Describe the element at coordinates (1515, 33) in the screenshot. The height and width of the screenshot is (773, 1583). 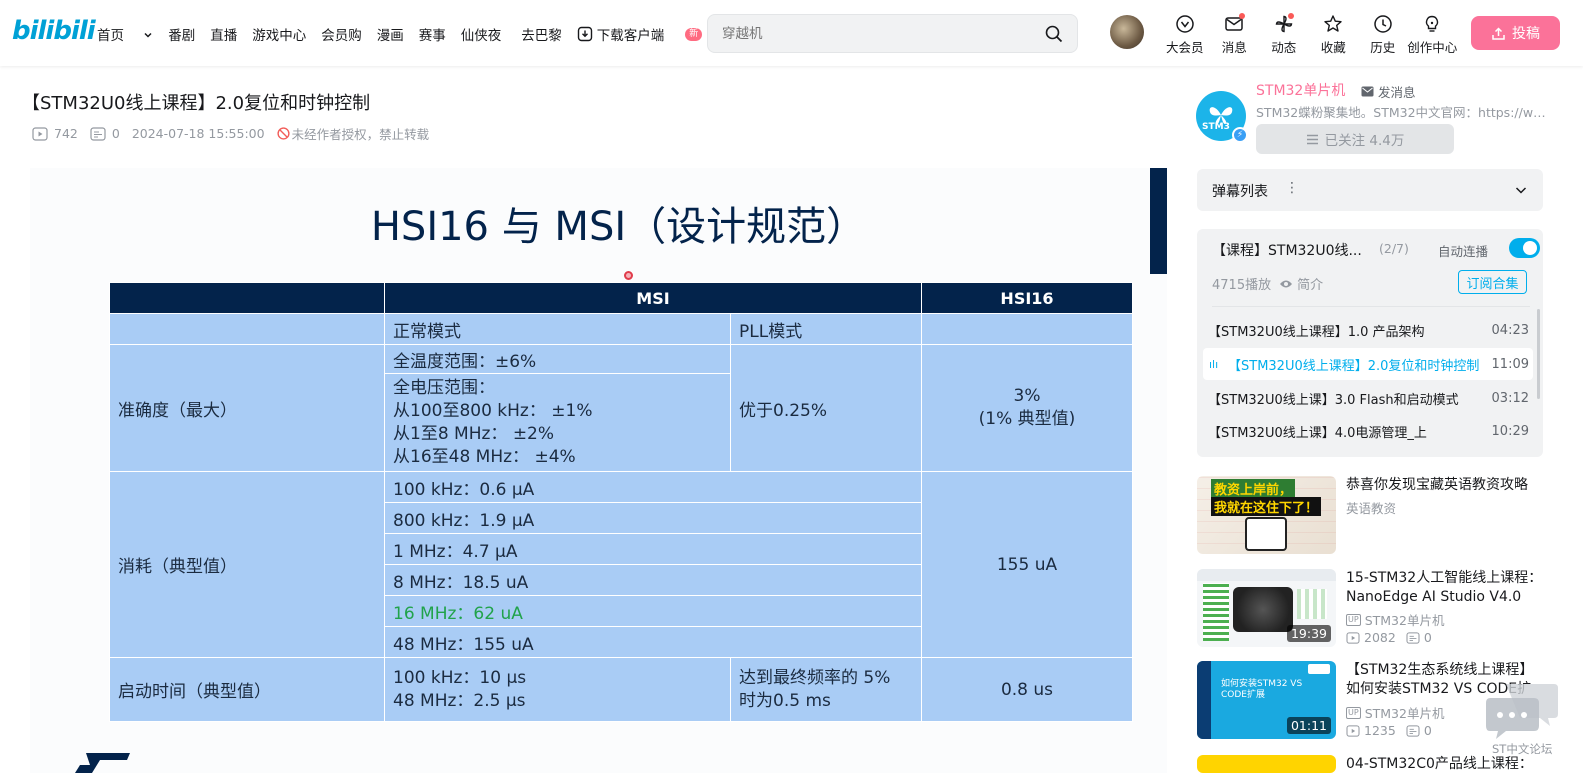
I see `upload-button: 投稿` at that location.